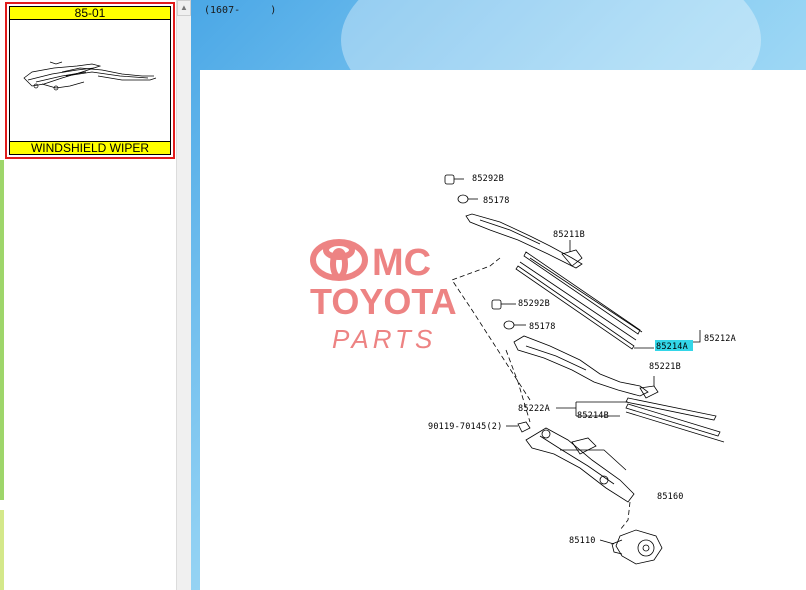  Describe the element at coordinates (90, 76) in the screenshot. I see `wiper-thumbnail-icon` at that location.